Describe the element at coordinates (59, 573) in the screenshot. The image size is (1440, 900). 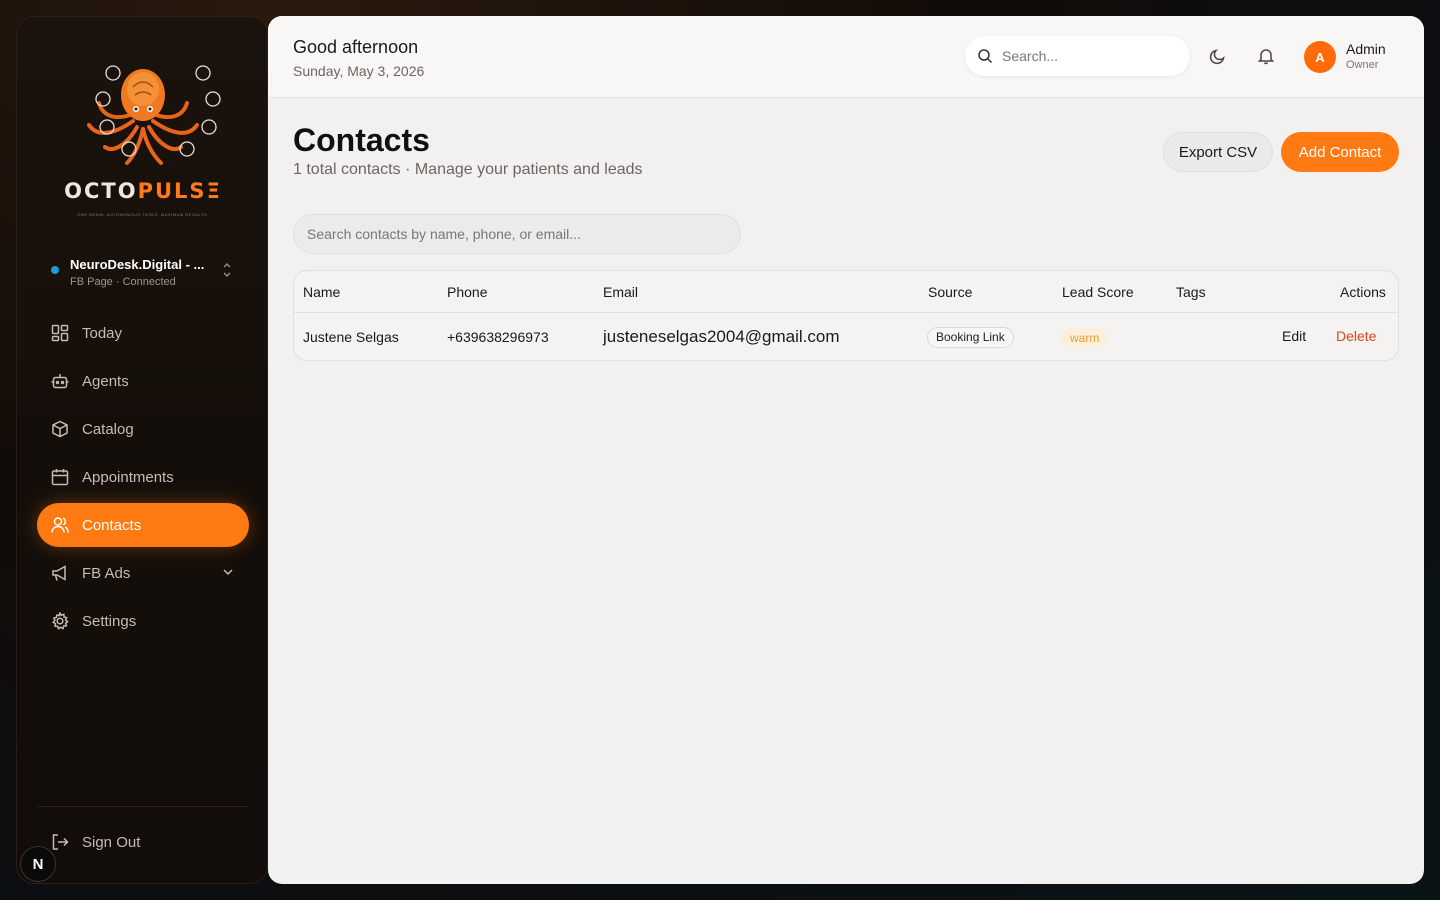
I see `megaphone-icon` at that location.